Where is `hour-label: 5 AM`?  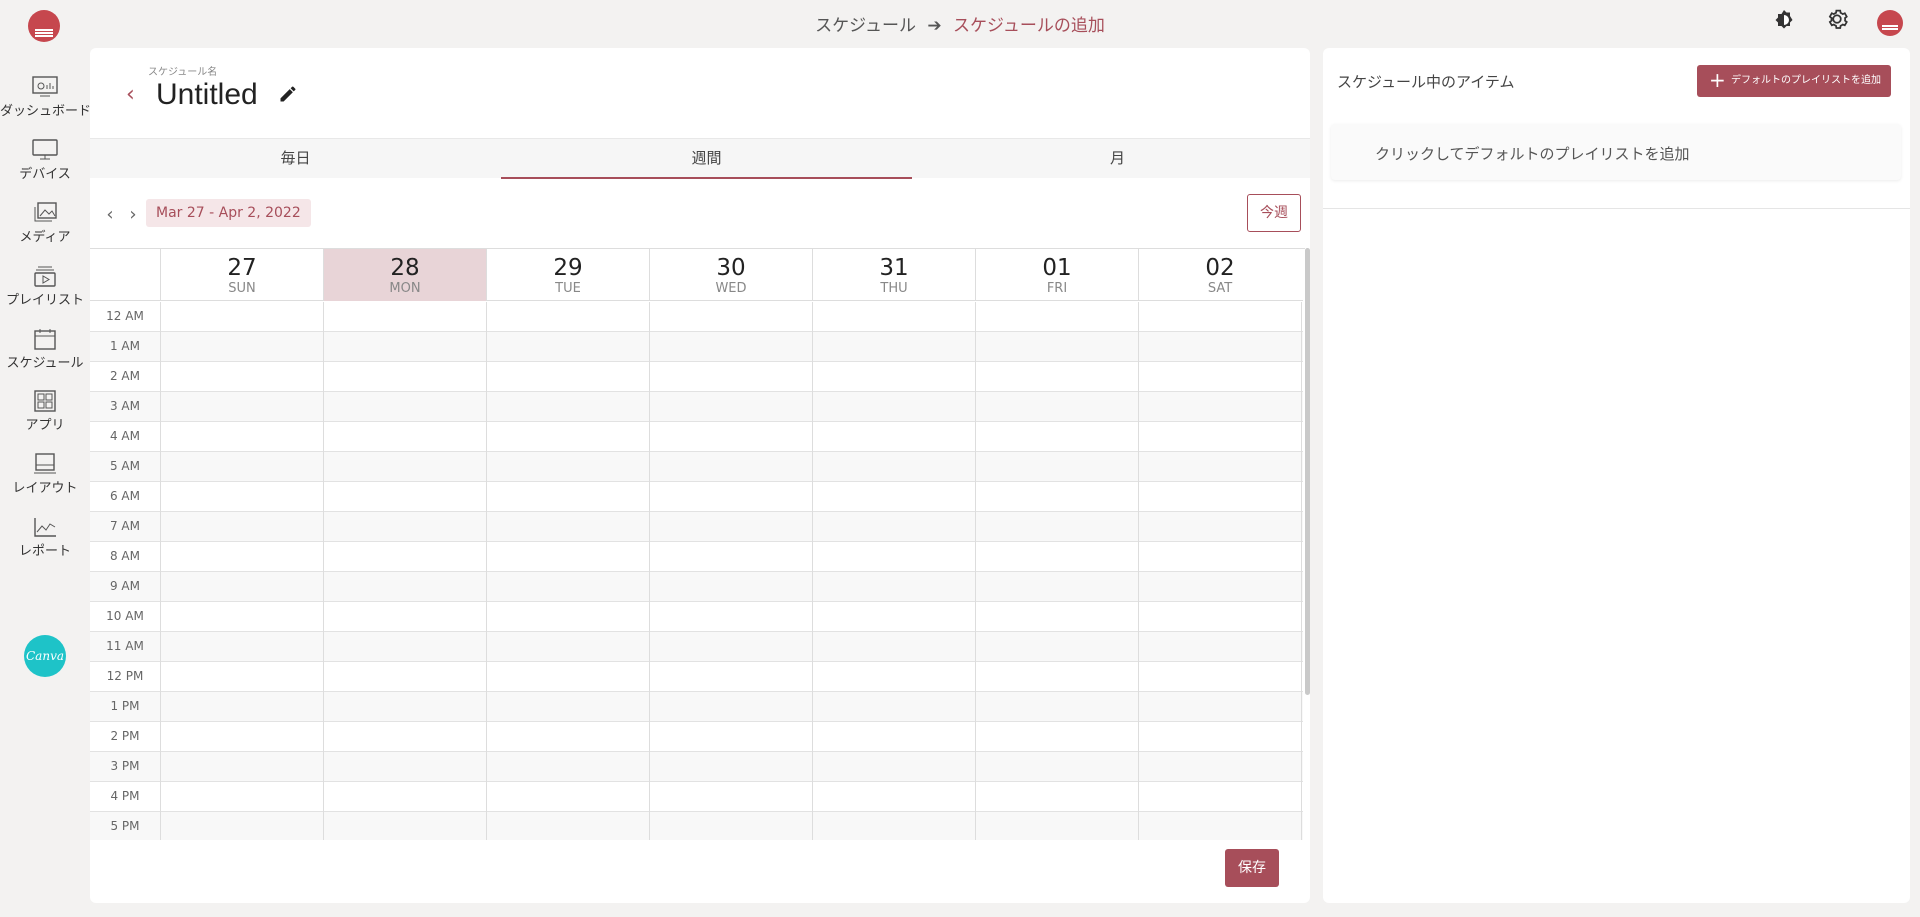
hour-label: 5 AM is located at coordinates (124, 466).